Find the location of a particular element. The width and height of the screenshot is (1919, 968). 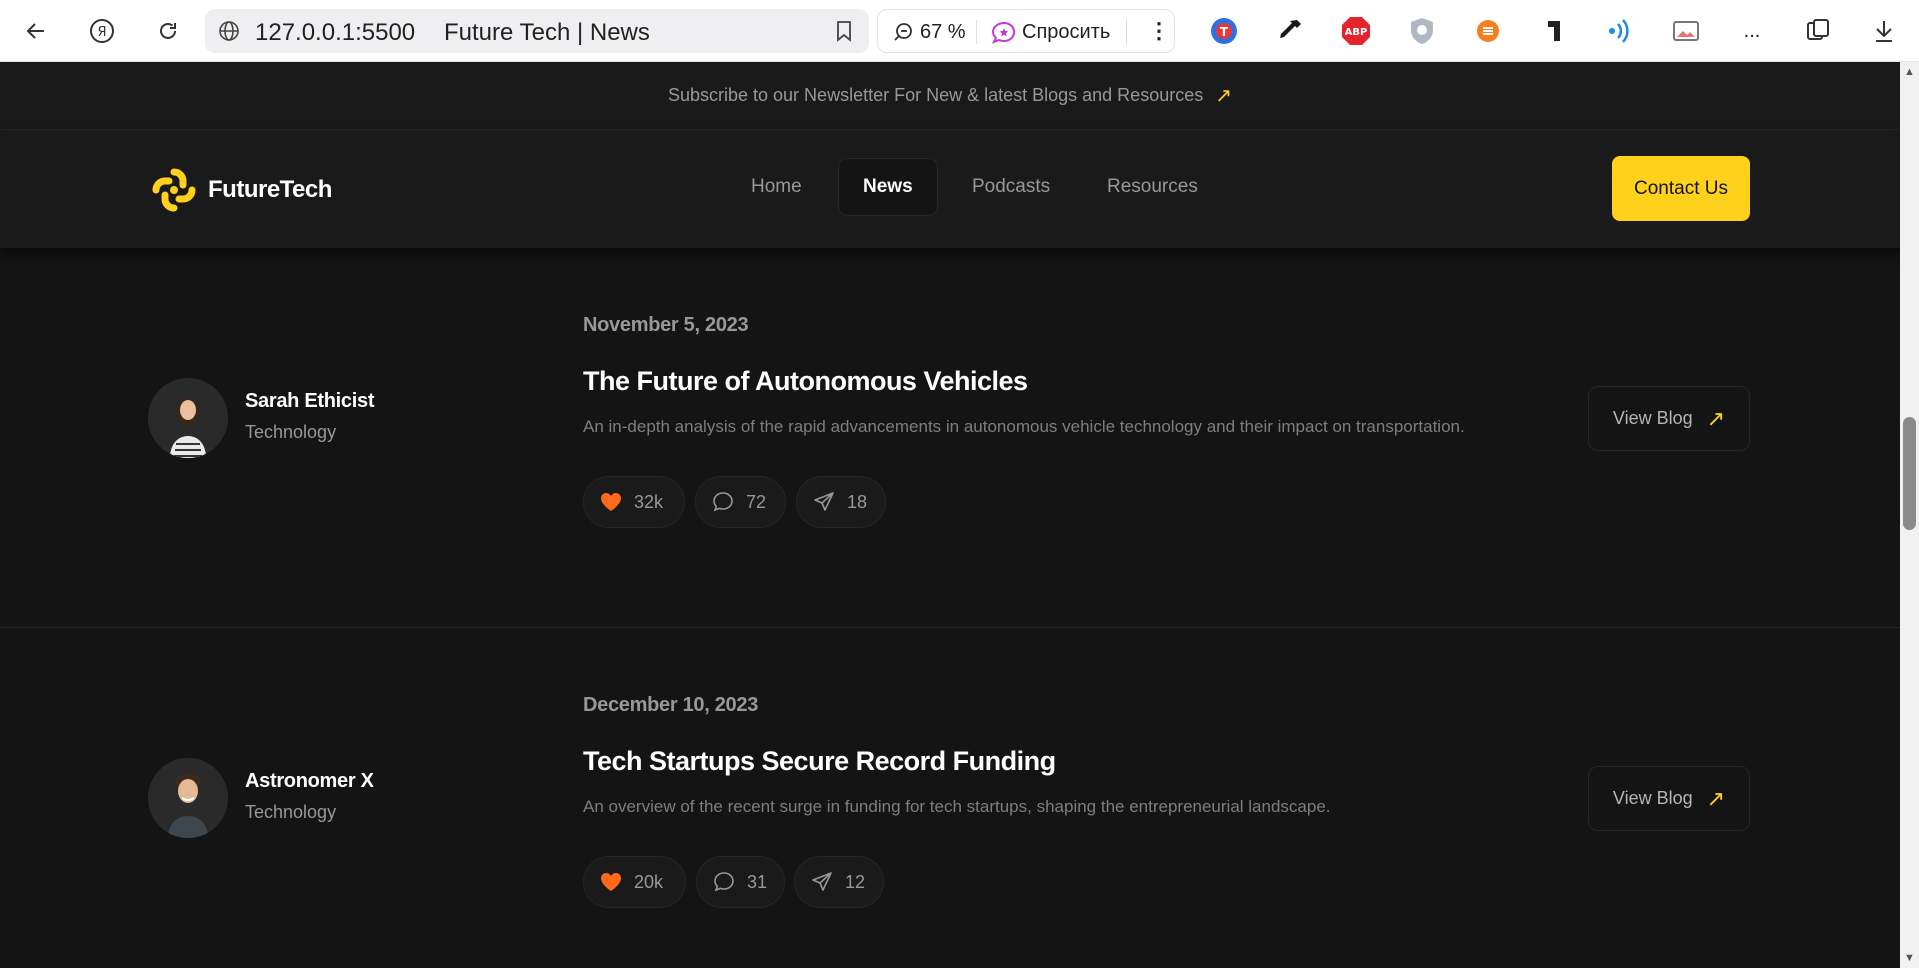

vertical-scrollbar: ▲ ▼ is located at coordinates (1909, 515).